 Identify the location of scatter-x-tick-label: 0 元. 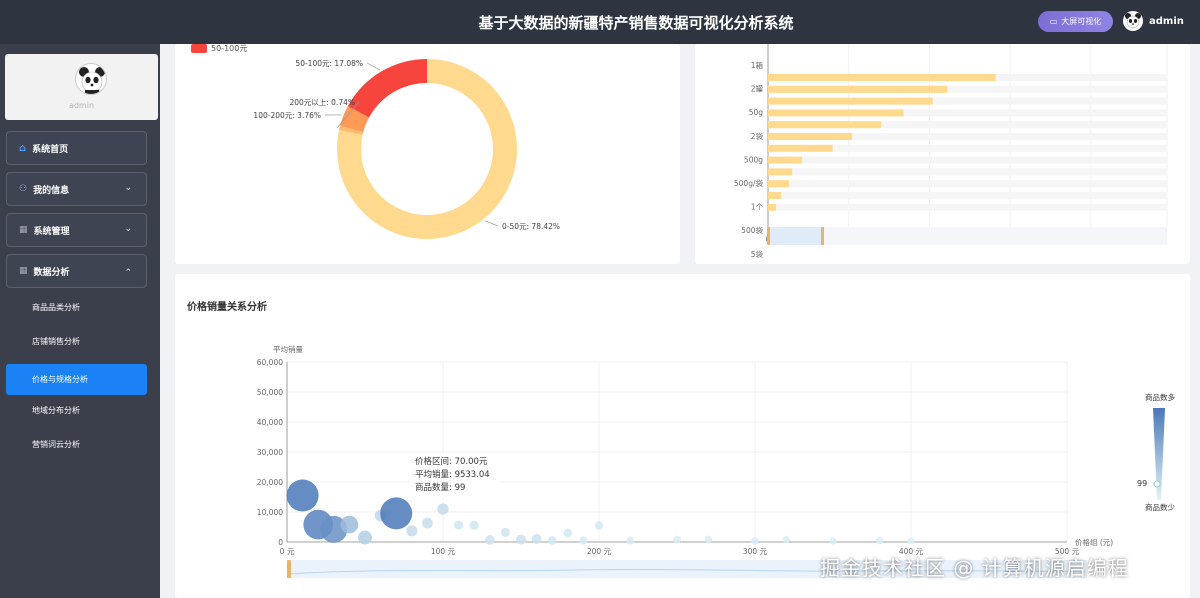
(287, 551).